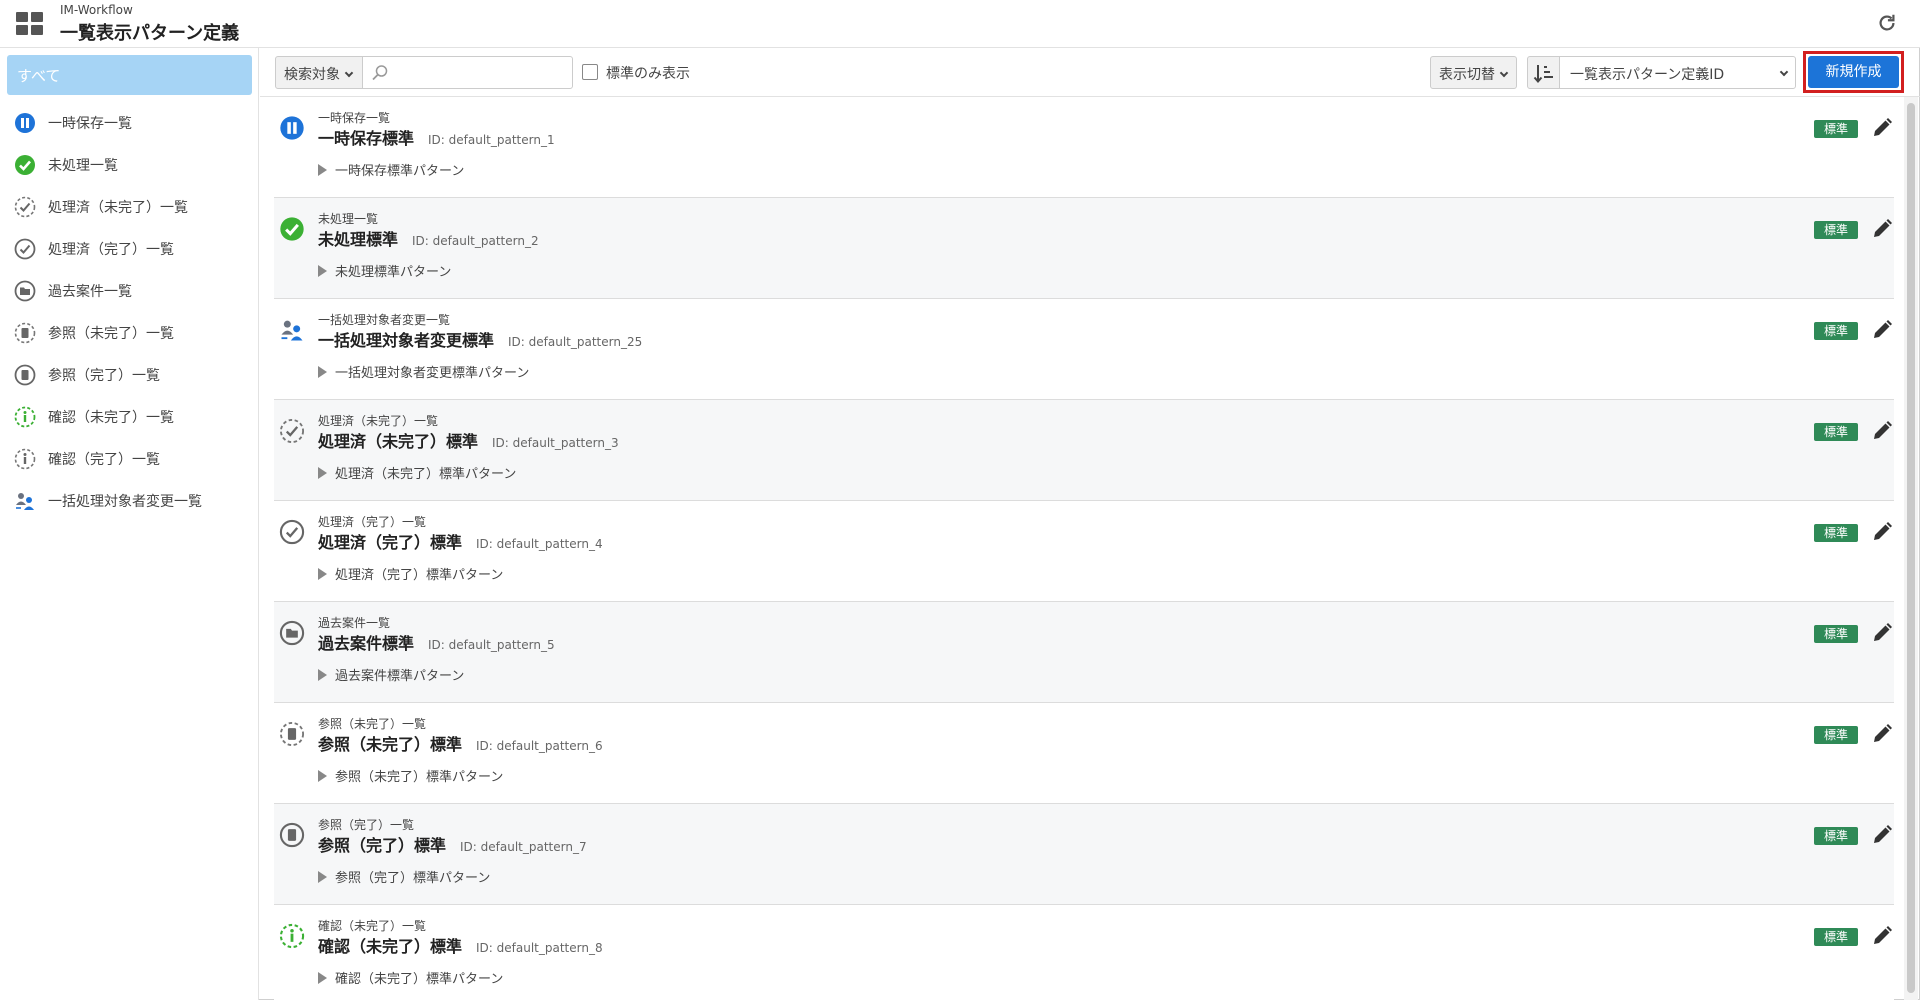 The image size is (1920, 1000). Describe the element at coordinates (960, 24) in the screenshot. I see `header: IM-Workflow 一覧表示パターン定義` at that location.